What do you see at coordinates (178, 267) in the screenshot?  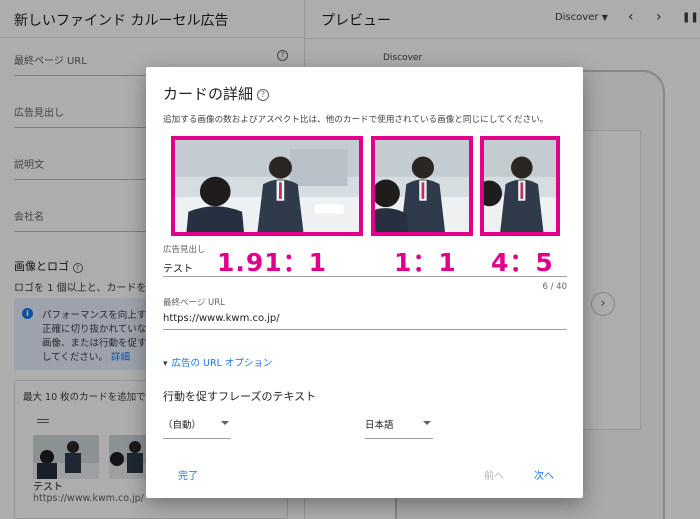 I see `headline-input: テスト` at bounding box center [178, 267].